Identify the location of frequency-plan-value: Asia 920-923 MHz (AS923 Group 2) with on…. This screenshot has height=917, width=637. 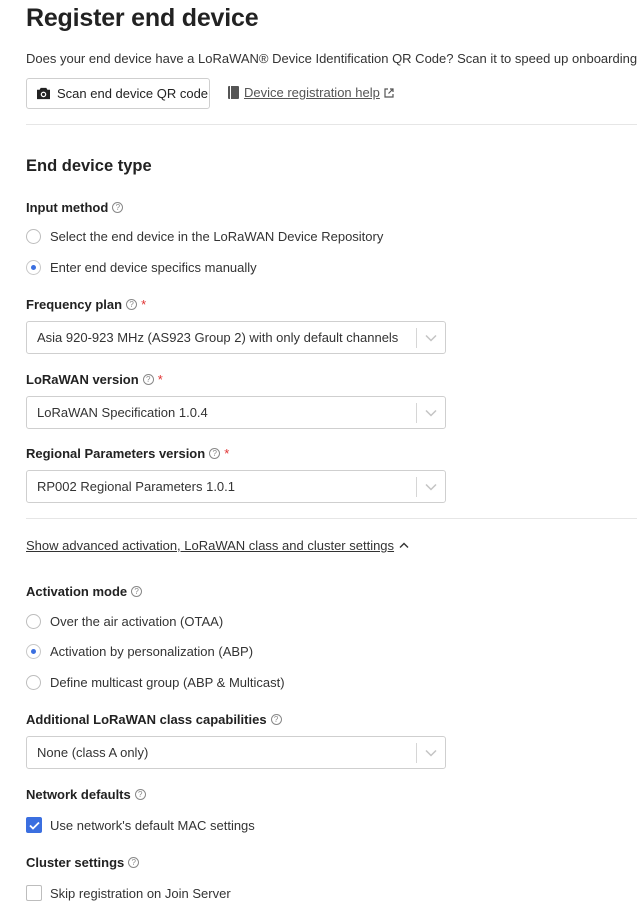
(218, 337).